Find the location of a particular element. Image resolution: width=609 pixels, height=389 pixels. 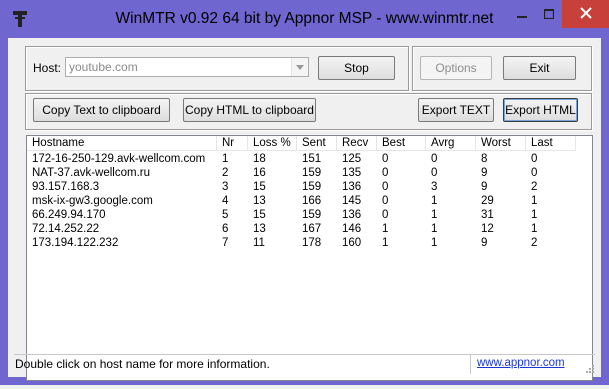

cell-recv: 160 is located at coordinates (352, 243).